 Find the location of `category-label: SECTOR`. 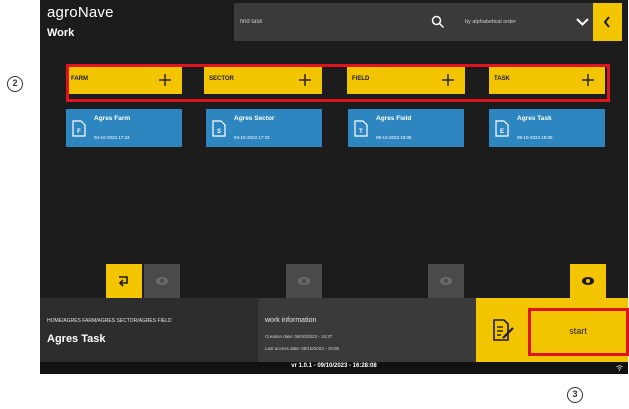

category-label: SECTOR is located at coordinates (221, 79).